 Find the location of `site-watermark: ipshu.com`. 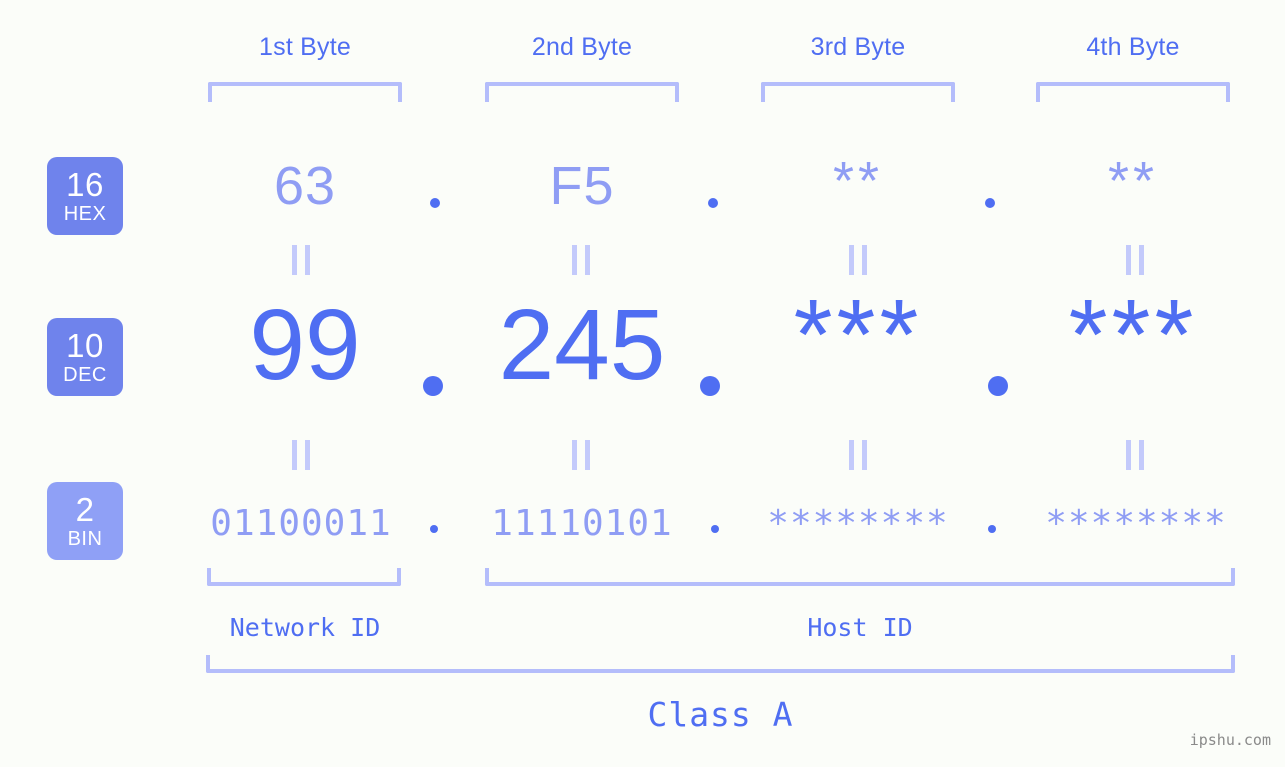

site-watermark: ipshu.com is located at coordinates (1230, 740).